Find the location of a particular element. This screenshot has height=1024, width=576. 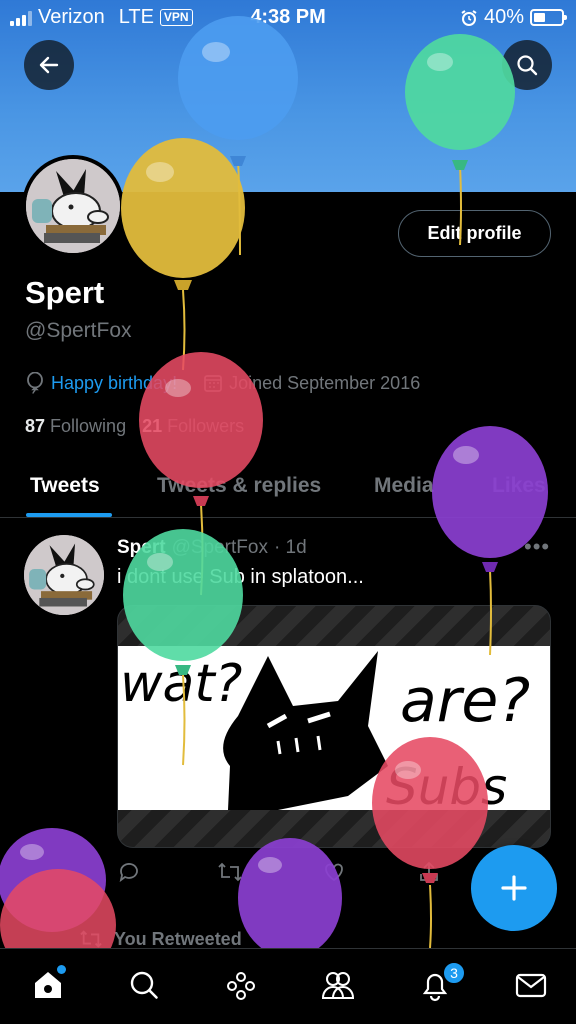

joined-text: Joined September 2016 is located at coordinates (325, 382).